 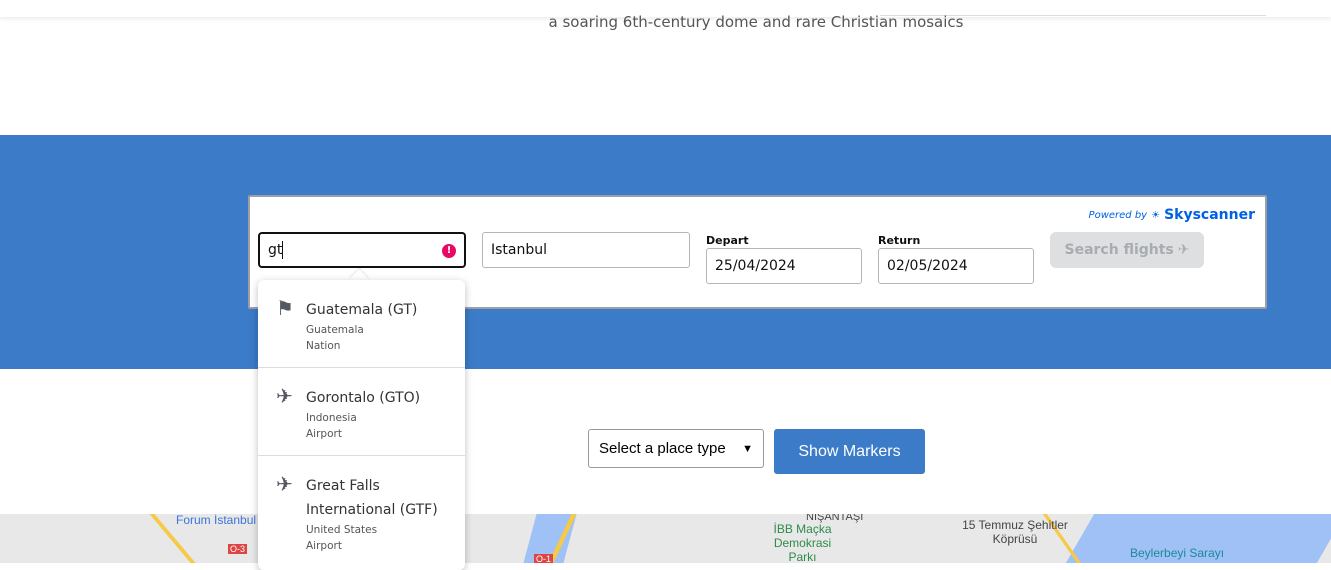 I want to click on text-caret, so click(x=283, y=250).